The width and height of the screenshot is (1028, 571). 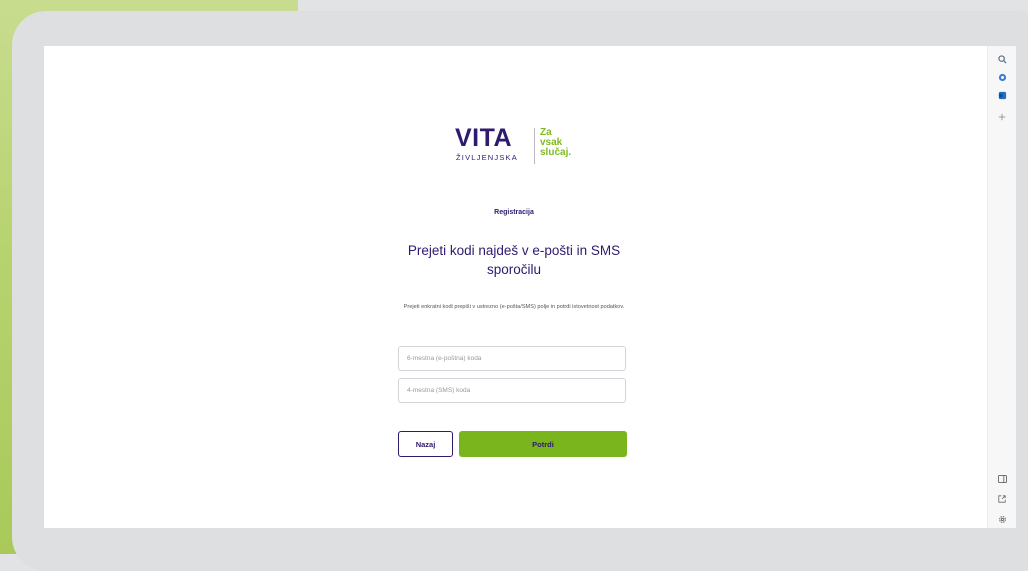 I want to click on sms-code-input, so click(x=512, y=390).